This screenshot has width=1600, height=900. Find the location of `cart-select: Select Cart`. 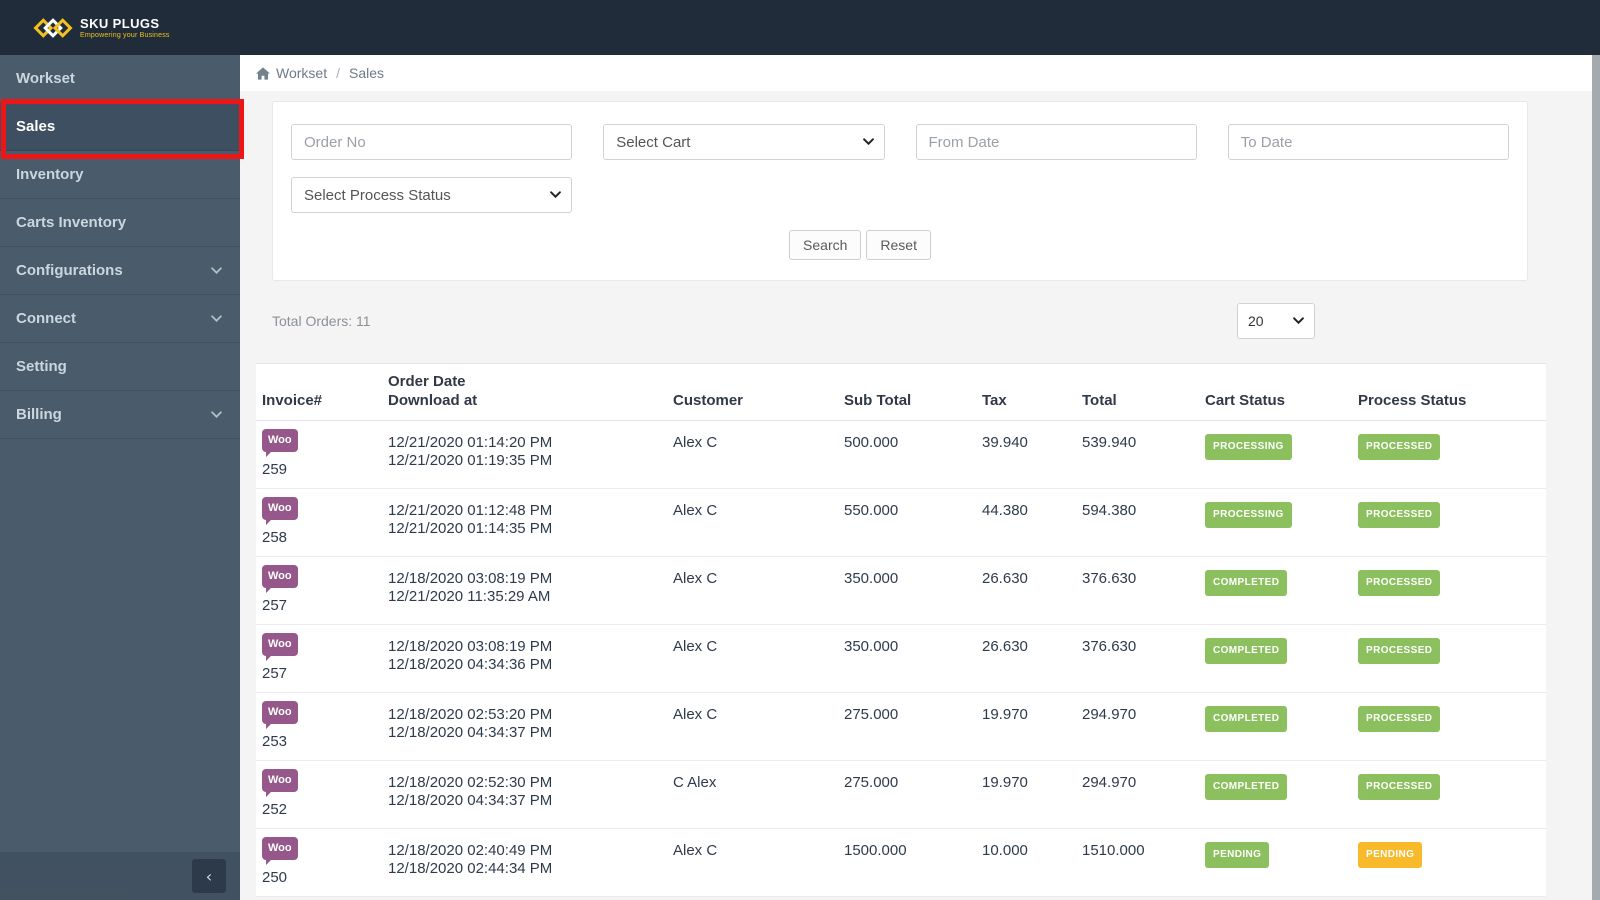

cart-select: Select Cart is located at coordinates (744, 142).